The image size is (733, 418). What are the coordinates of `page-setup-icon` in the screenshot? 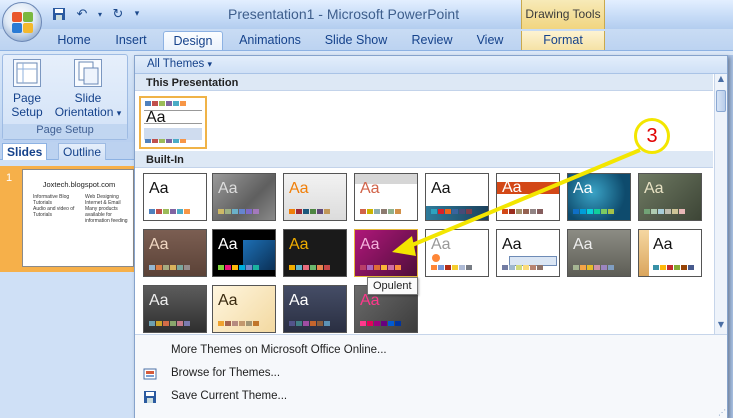 It's located at (27, 73).